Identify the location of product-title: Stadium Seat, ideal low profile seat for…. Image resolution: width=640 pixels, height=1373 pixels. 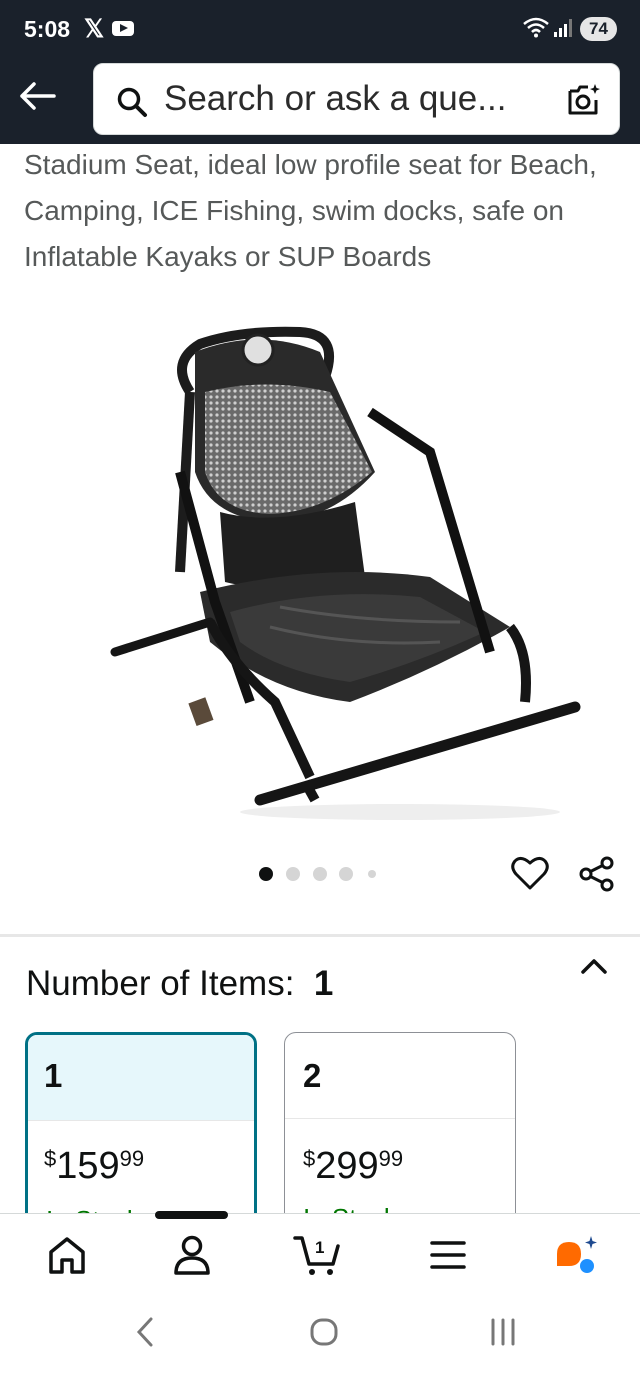
(310, 210).